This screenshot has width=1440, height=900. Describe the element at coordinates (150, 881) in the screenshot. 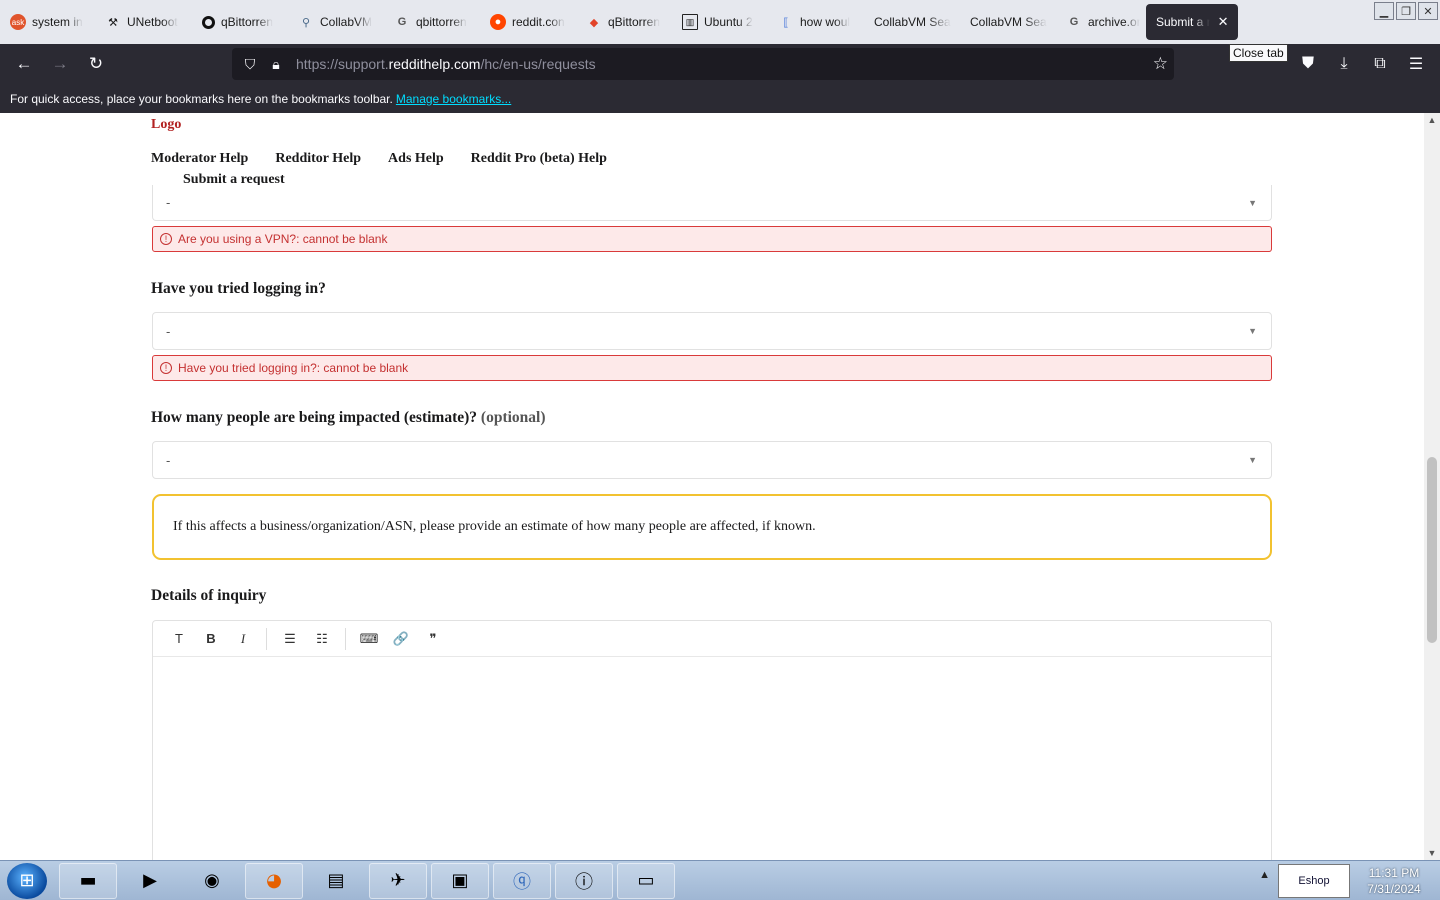

I see `media-player-icon: ▶` at that location.